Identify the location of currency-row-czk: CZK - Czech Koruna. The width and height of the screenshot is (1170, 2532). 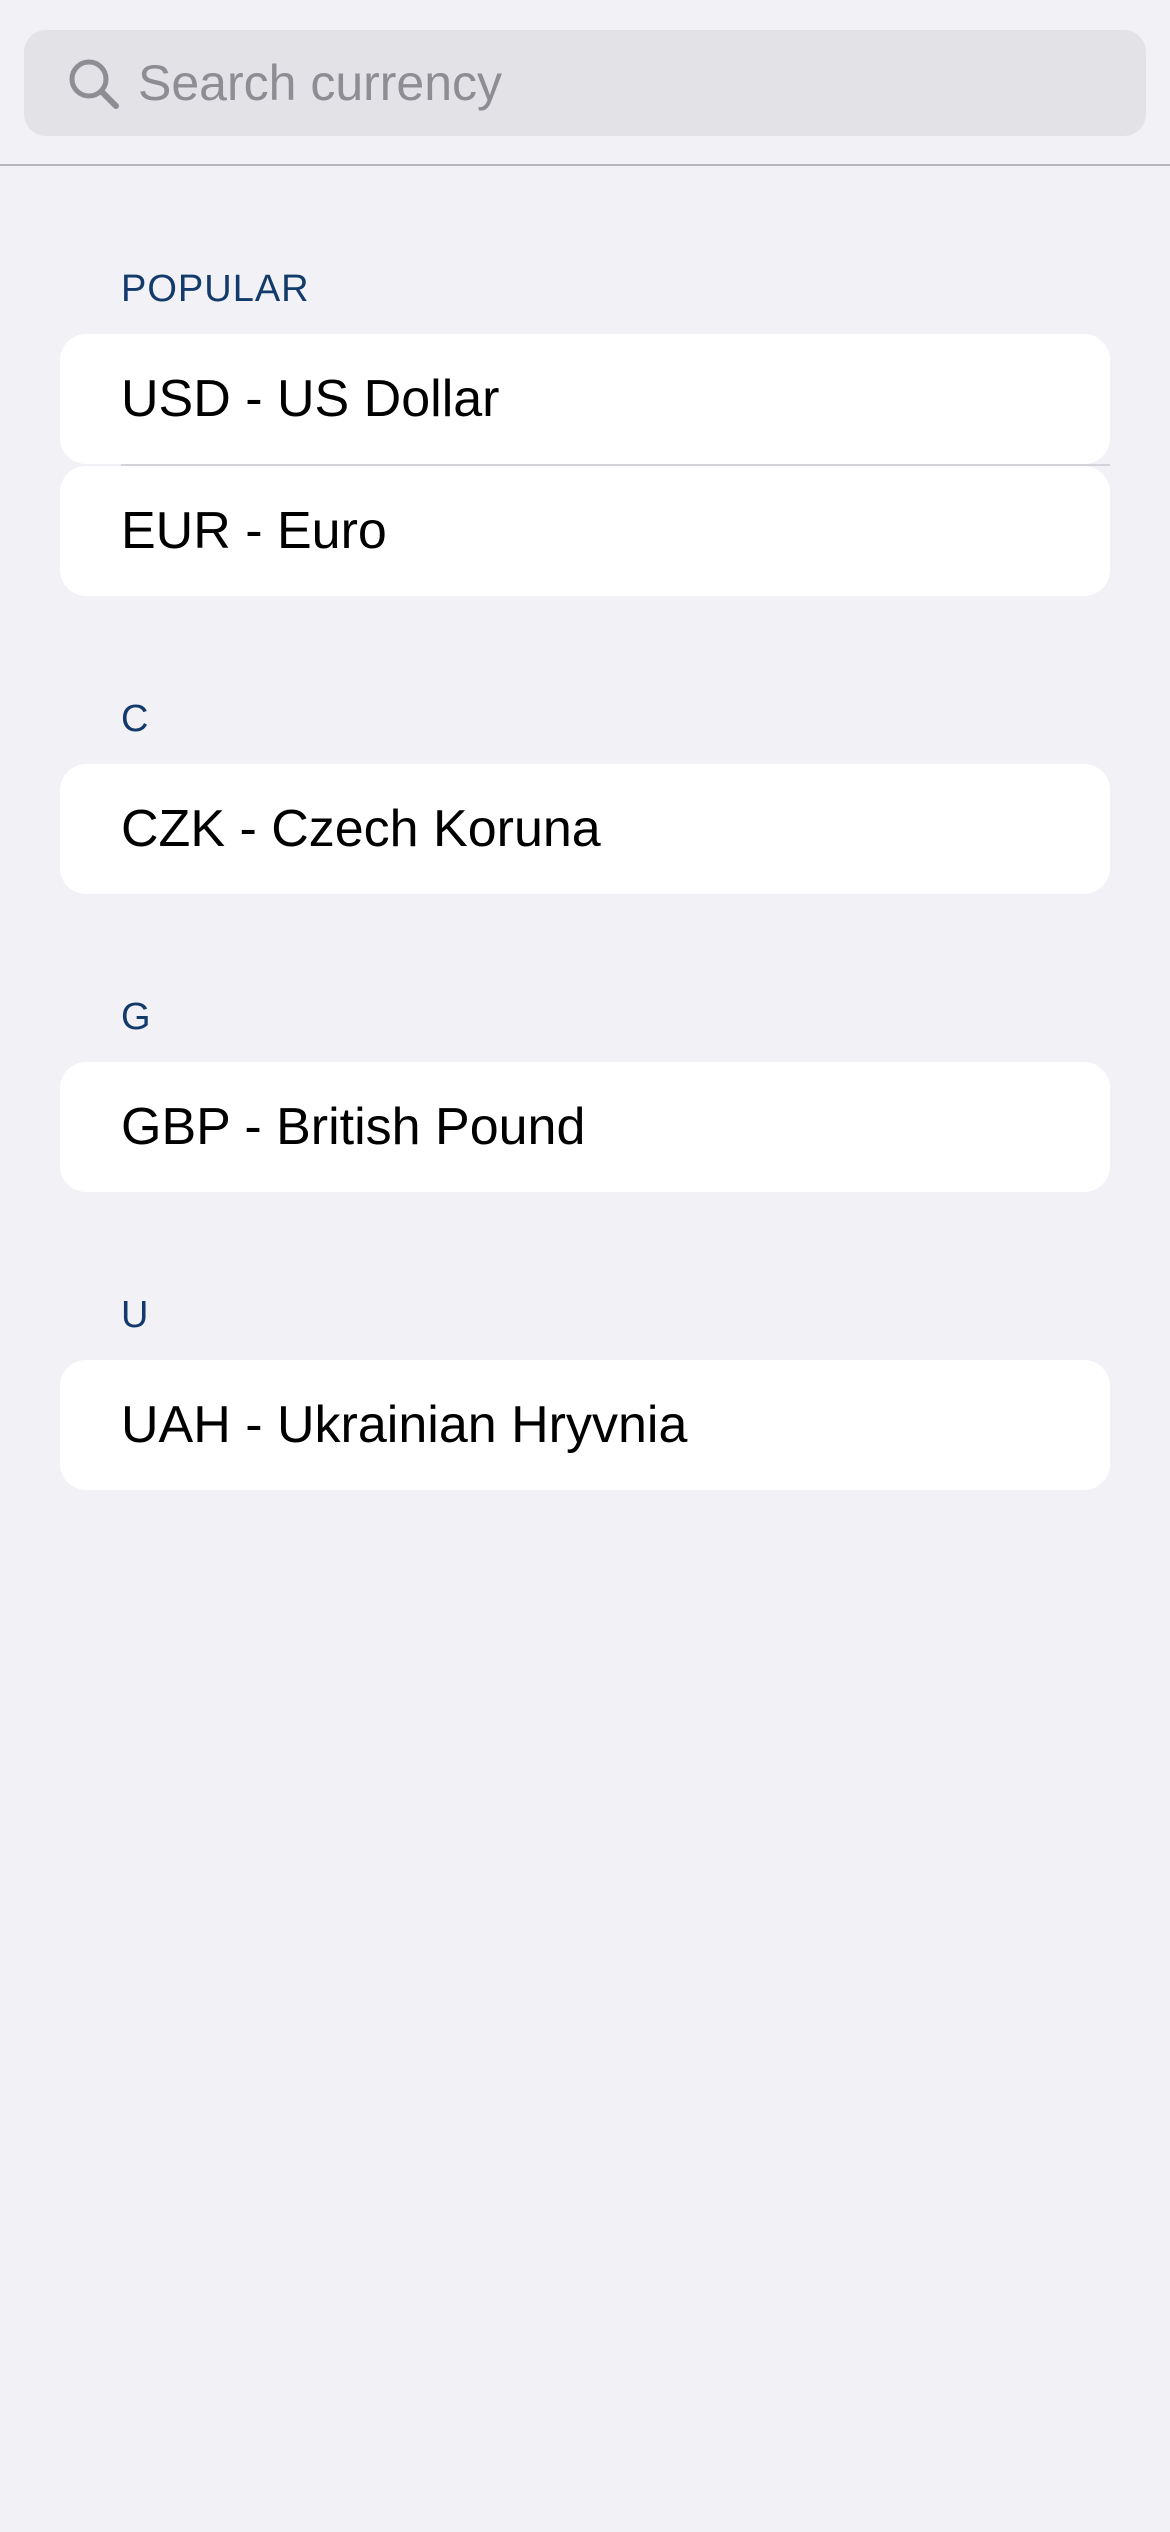
(585, 829).